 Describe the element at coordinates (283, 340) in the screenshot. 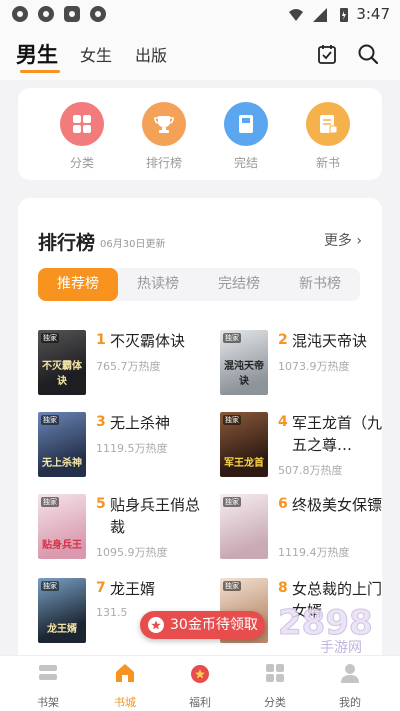

I see `book-rank: 2` at that location.